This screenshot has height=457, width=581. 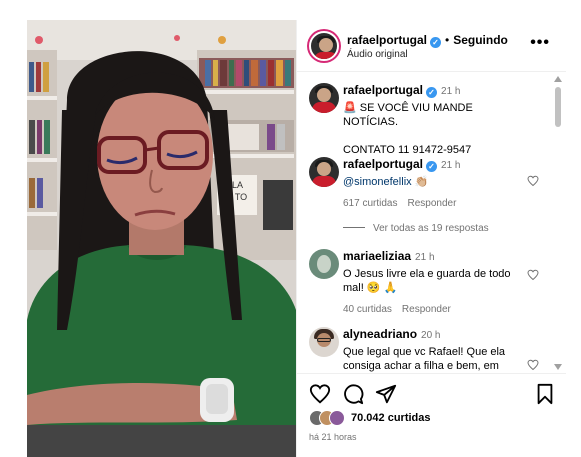 I want to click on post-actions: 70.042 curtidas há 21 horas, so click(x=431, y=415).